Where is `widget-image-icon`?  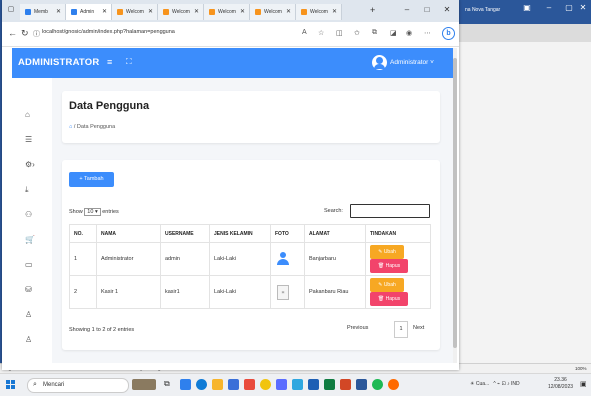
widget-image-icon is located at coordinates (144, 384).